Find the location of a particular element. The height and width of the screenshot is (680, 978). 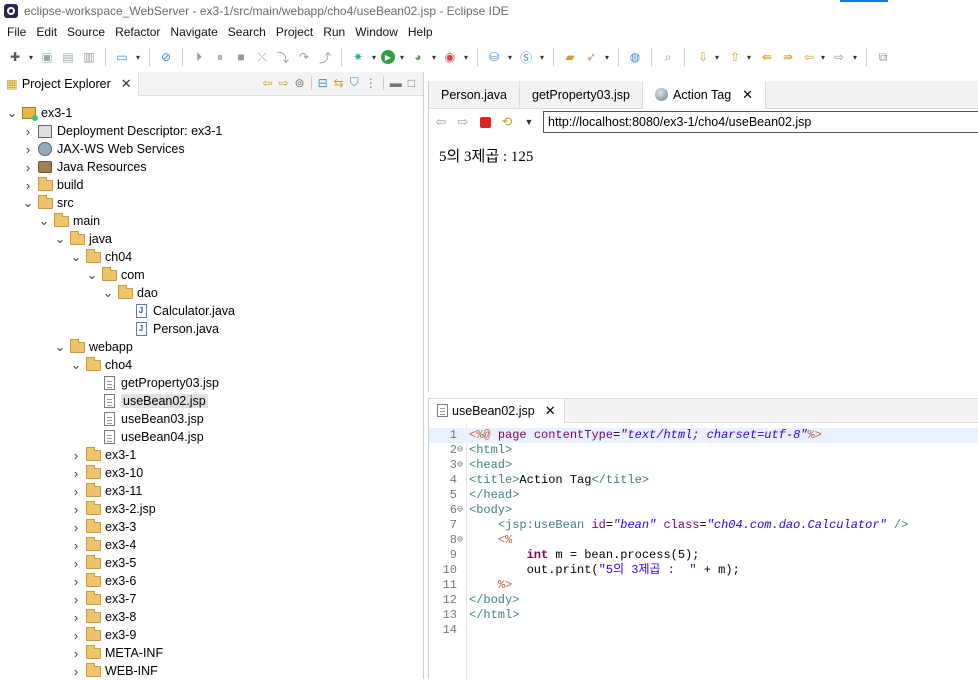

save-icon: ▣ is located at coordinates (47, 57).